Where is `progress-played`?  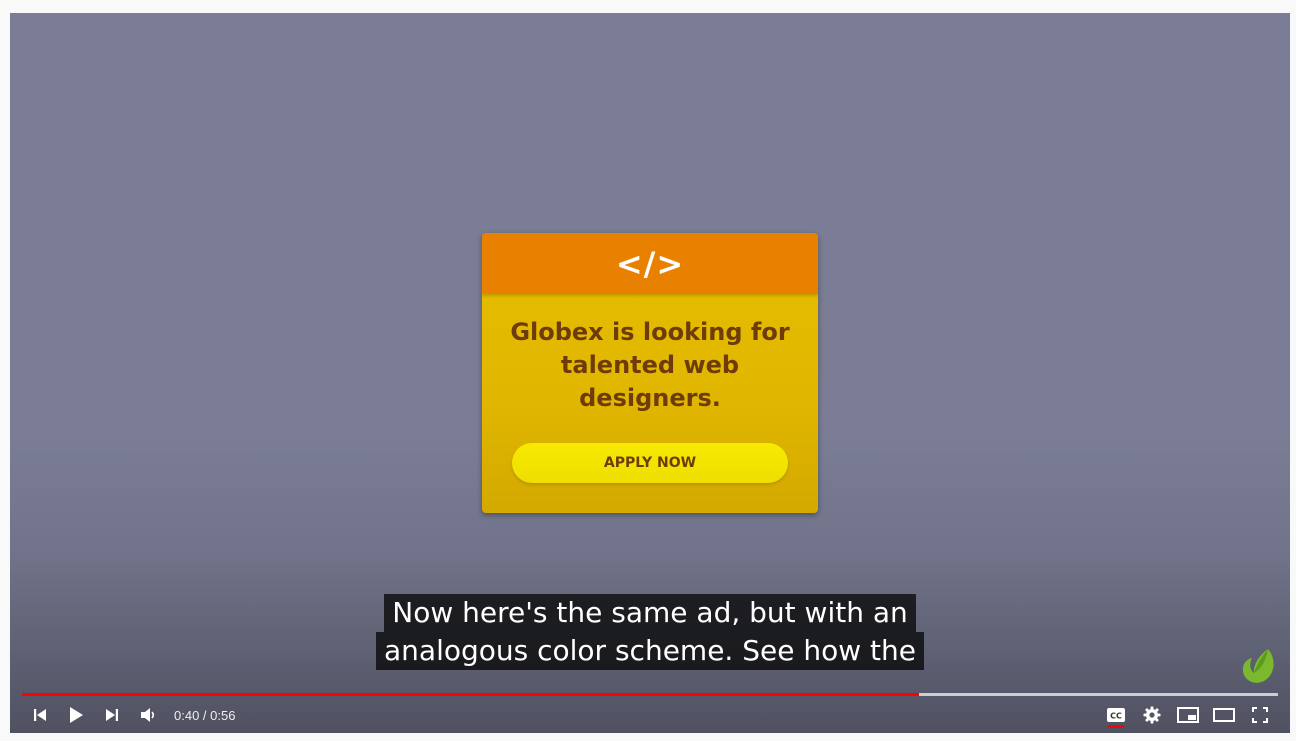
progress-played is located at coordinates (470, 694).